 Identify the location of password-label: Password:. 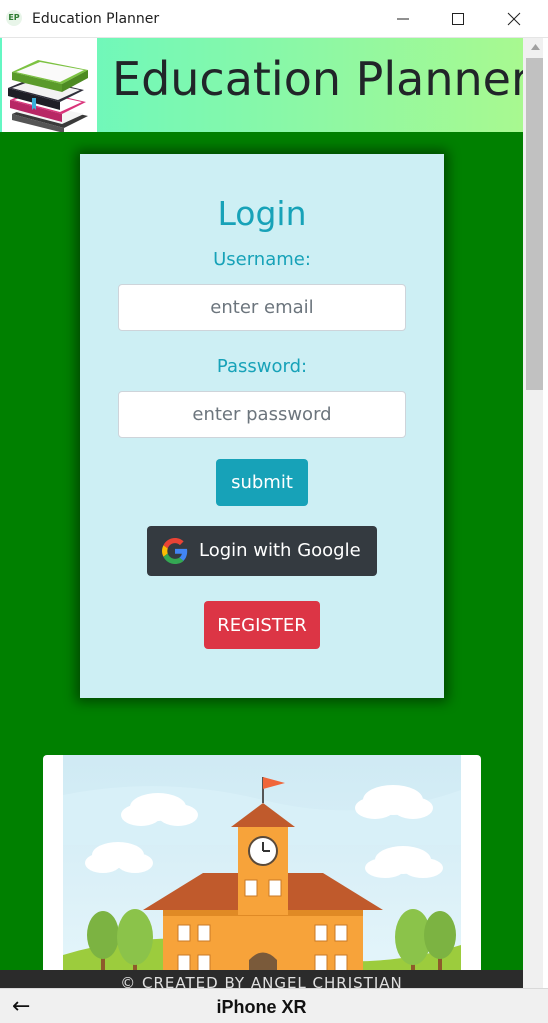
(262, 366).